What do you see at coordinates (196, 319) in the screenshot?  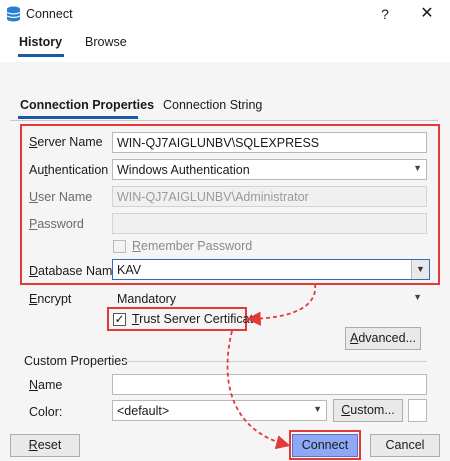 I see `trust-server-certificate-label: Trust Server Certificate` at bounding box center [196, 319].